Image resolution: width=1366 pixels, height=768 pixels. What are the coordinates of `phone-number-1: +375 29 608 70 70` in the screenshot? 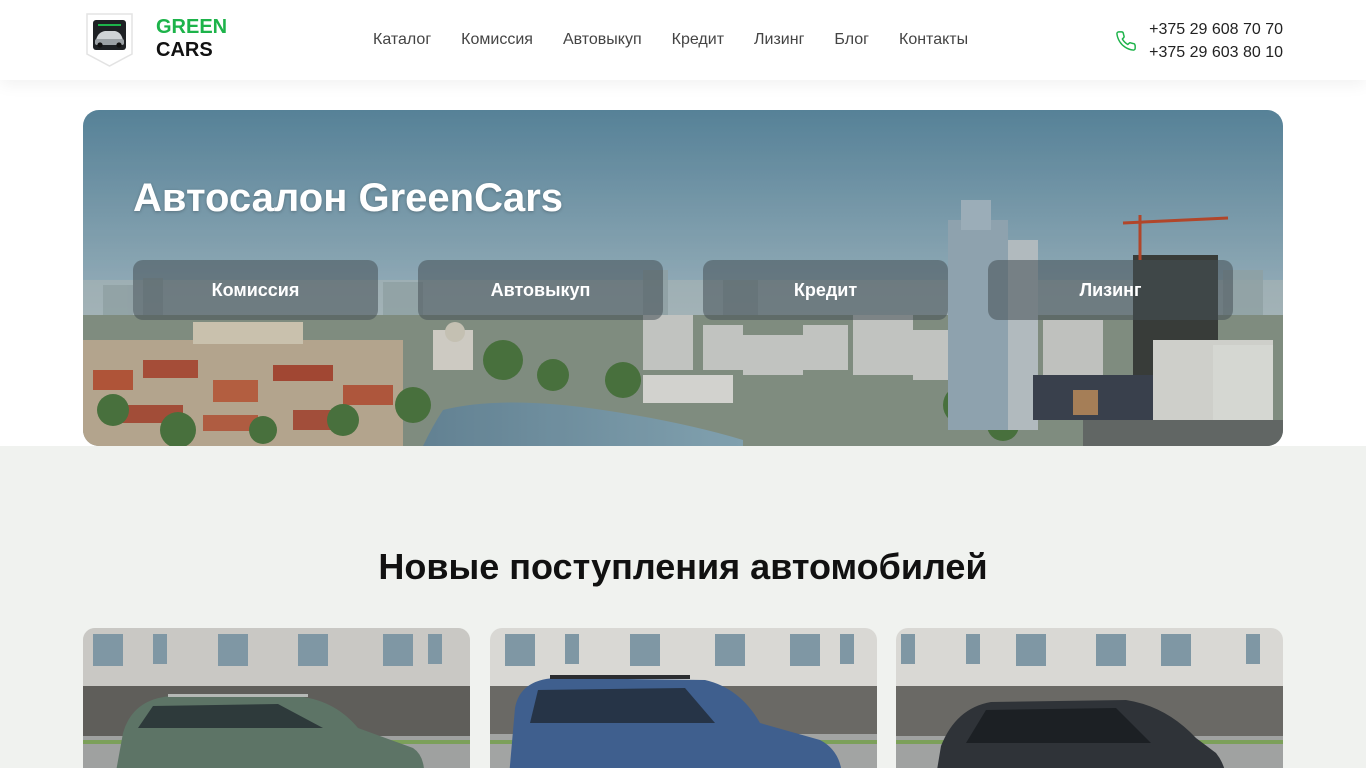 It's located at (1216, 29).